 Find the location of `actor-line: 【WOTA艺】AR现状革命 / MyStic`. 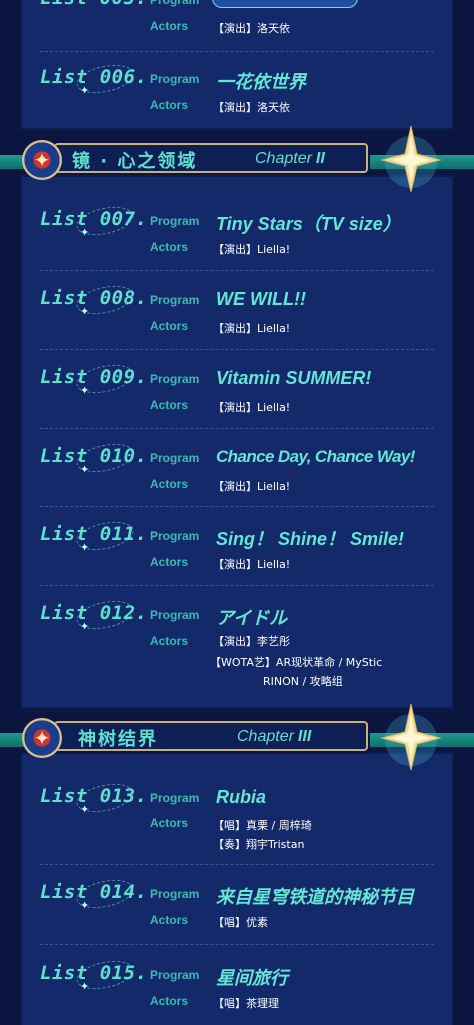

actor-line: 【WOTA艺】AR现状革命 / MyStic is located at coordinates (296, 662).